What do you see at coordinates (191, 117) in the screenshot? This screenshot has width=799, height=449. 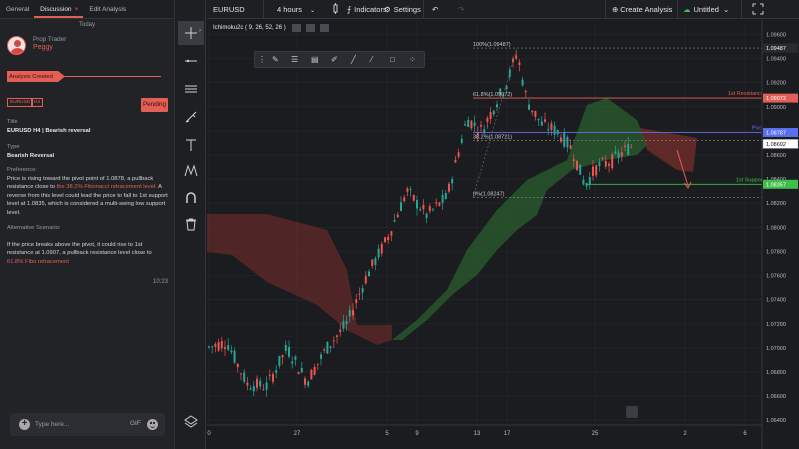 I see `brush-tool` at bounding box center [191, 117].